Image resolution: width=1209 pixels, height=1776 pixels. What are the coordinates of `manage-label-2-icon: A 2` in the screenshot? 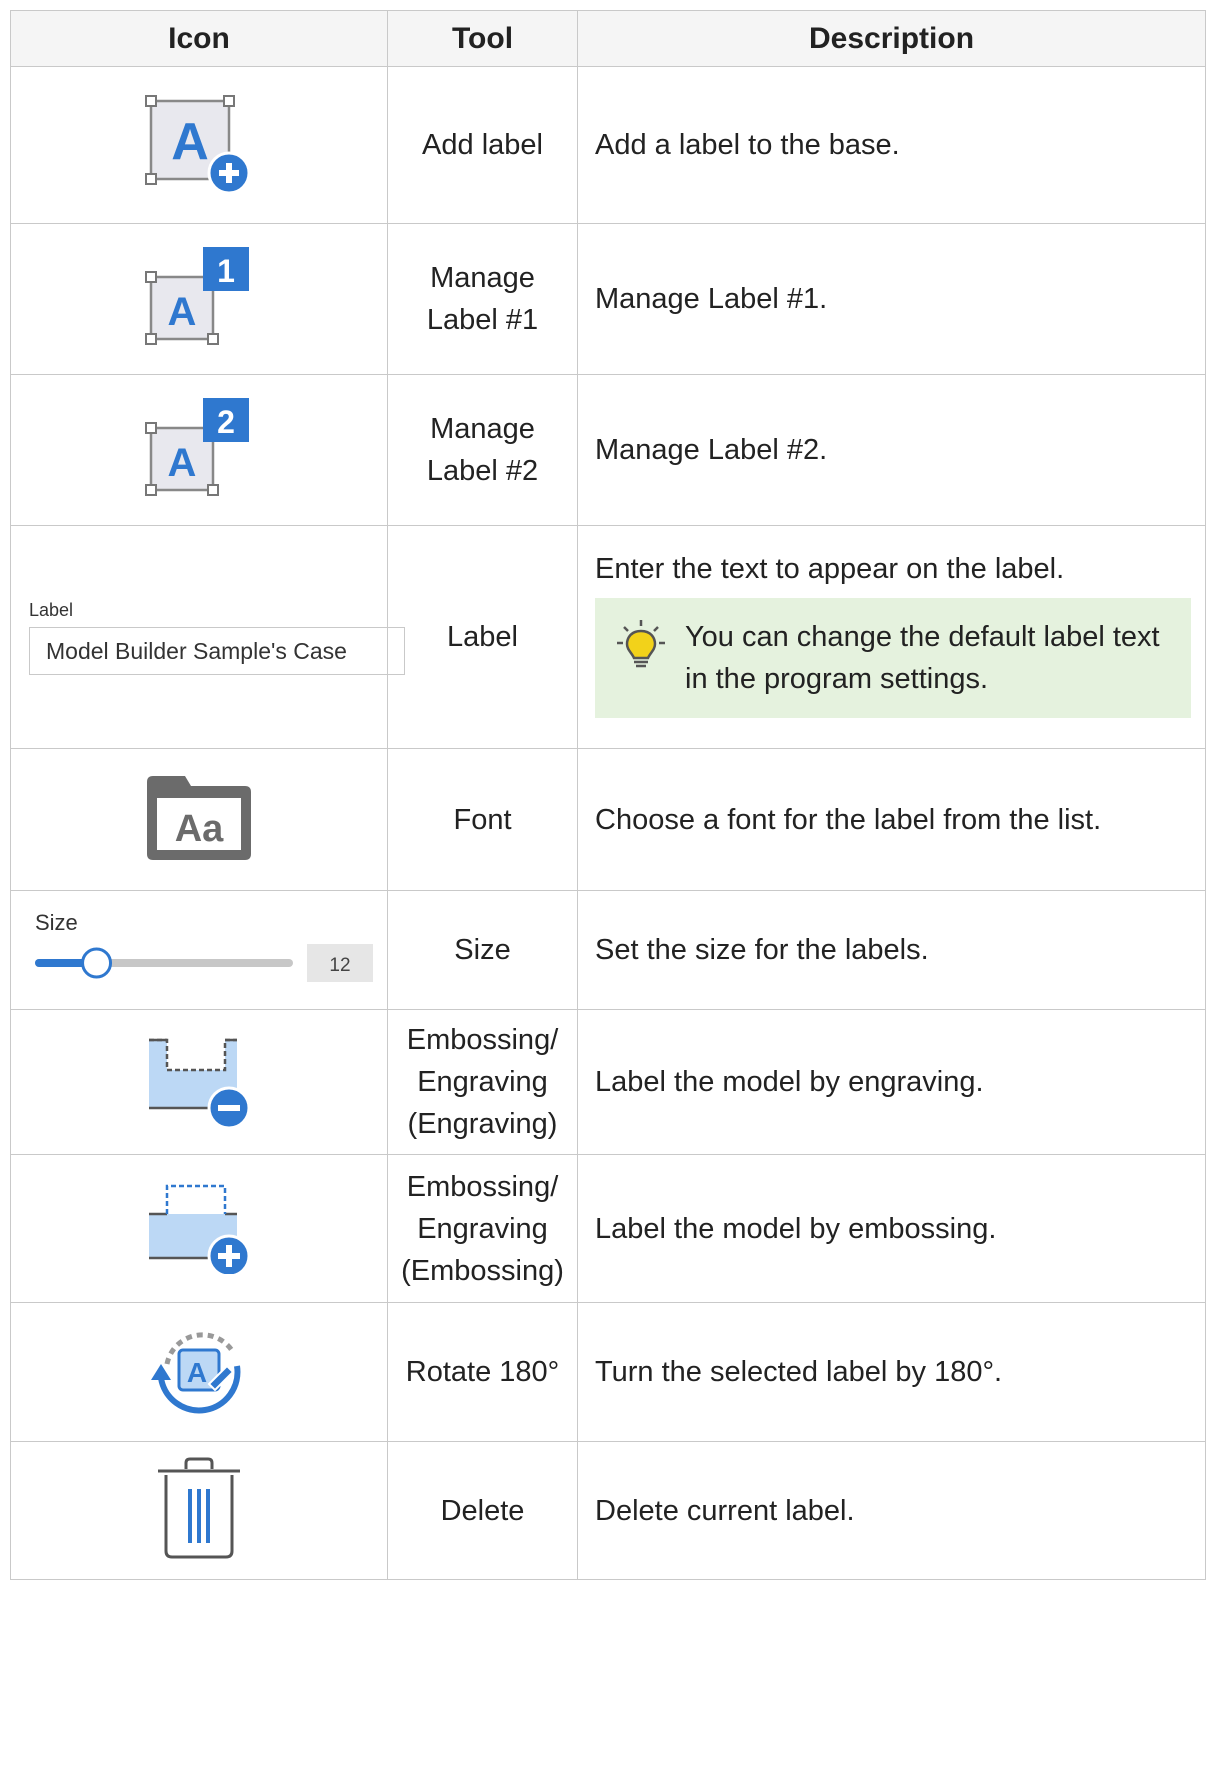 It's located at (199, 448).